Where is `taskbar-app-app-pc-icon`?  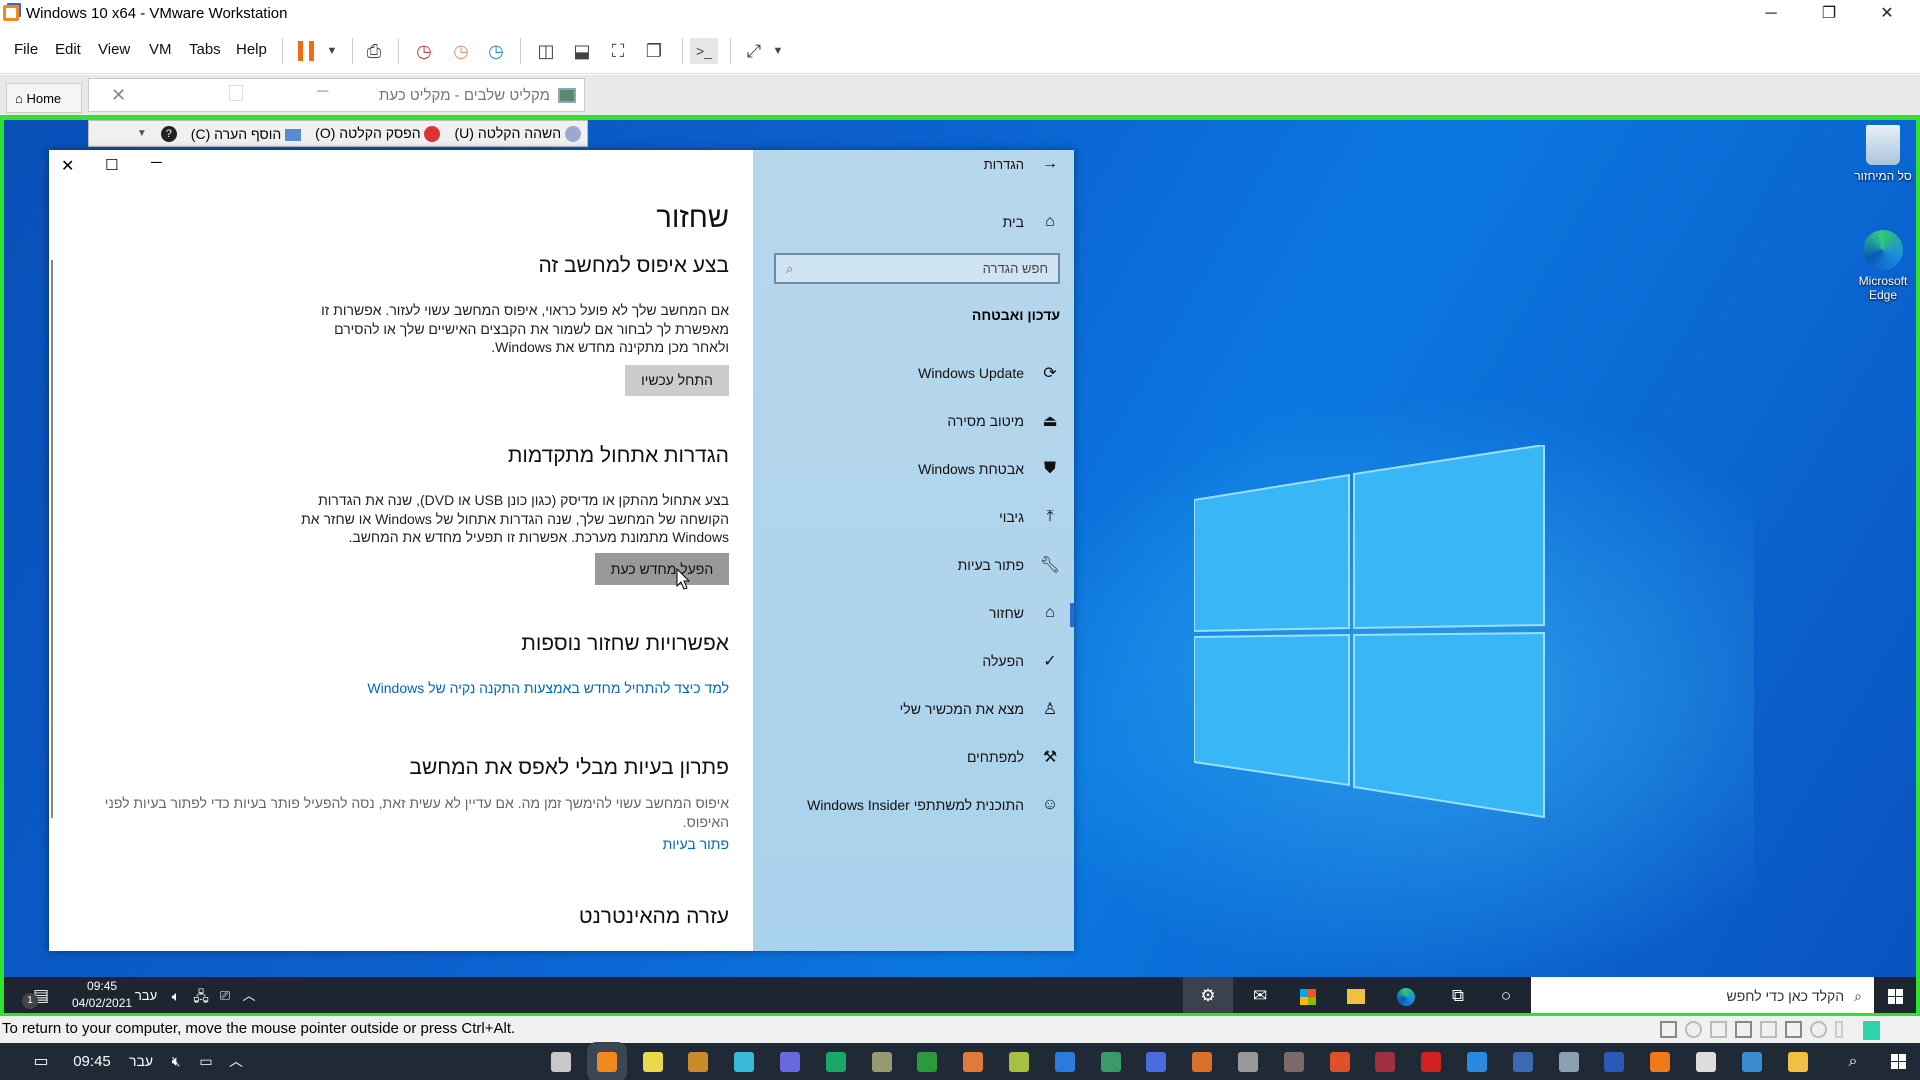 taskbar-app-app-pc-icon is located at coordinates (1522, 1062).